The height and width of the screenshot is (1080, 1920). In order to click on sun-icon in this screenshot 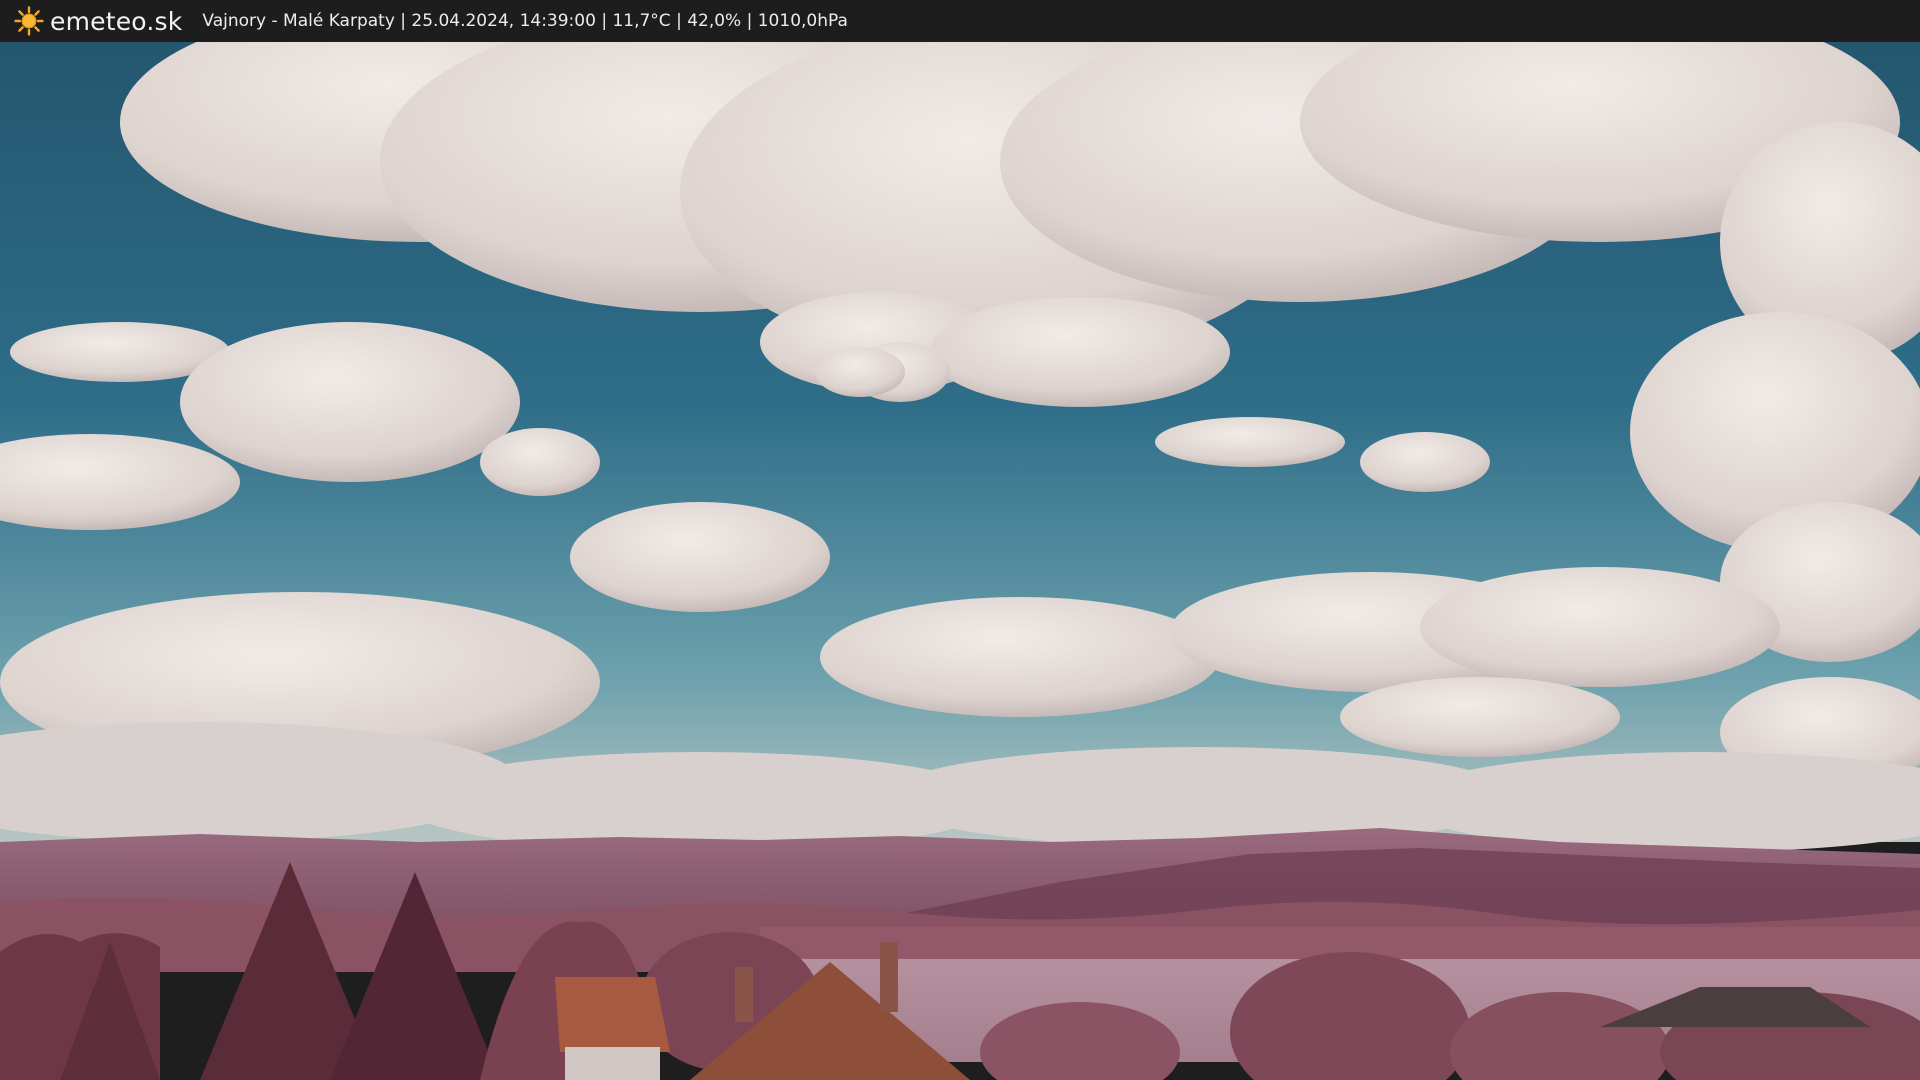, I will do `click(29, 21)`.